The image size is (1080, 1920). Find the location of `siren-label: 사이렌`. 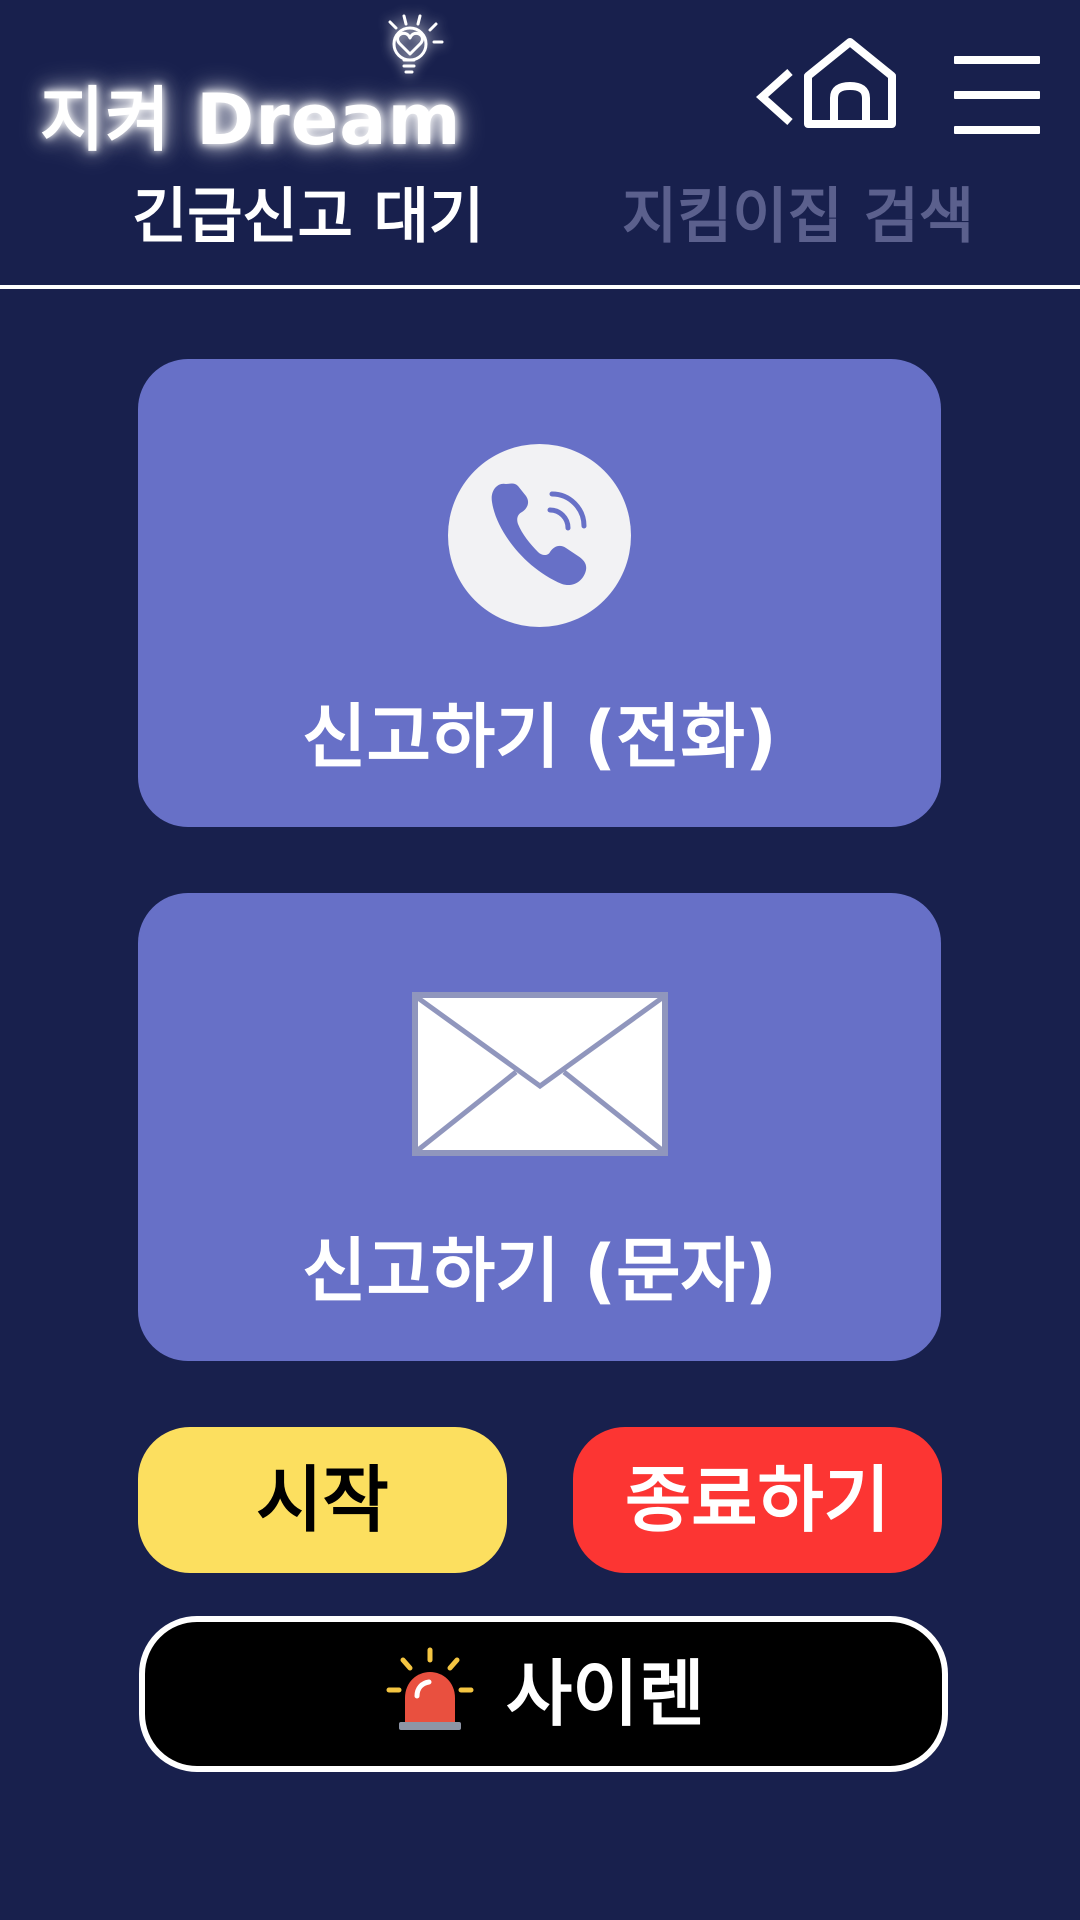

siren-label: 사이렌 is located at coordinates (605, 1694).